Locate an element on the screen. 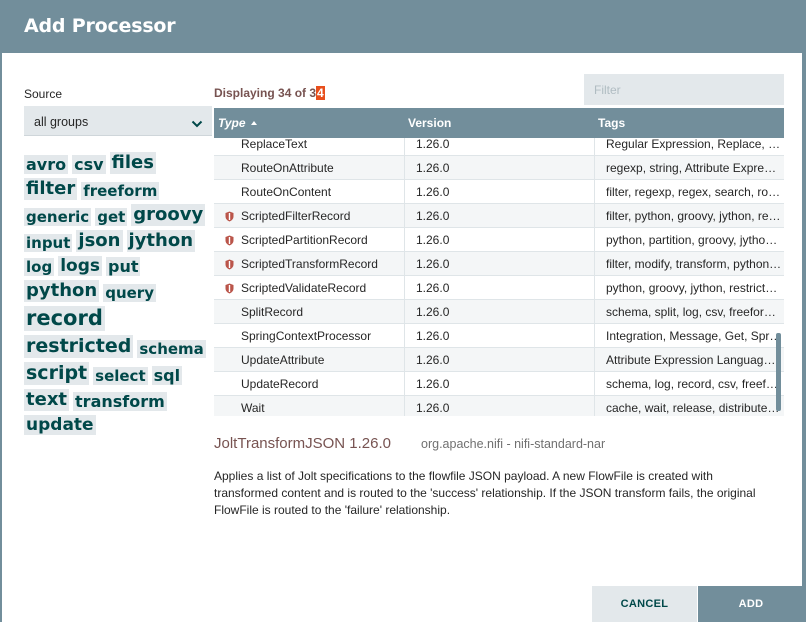  tag-update: update is located at coordinates (60, 425).